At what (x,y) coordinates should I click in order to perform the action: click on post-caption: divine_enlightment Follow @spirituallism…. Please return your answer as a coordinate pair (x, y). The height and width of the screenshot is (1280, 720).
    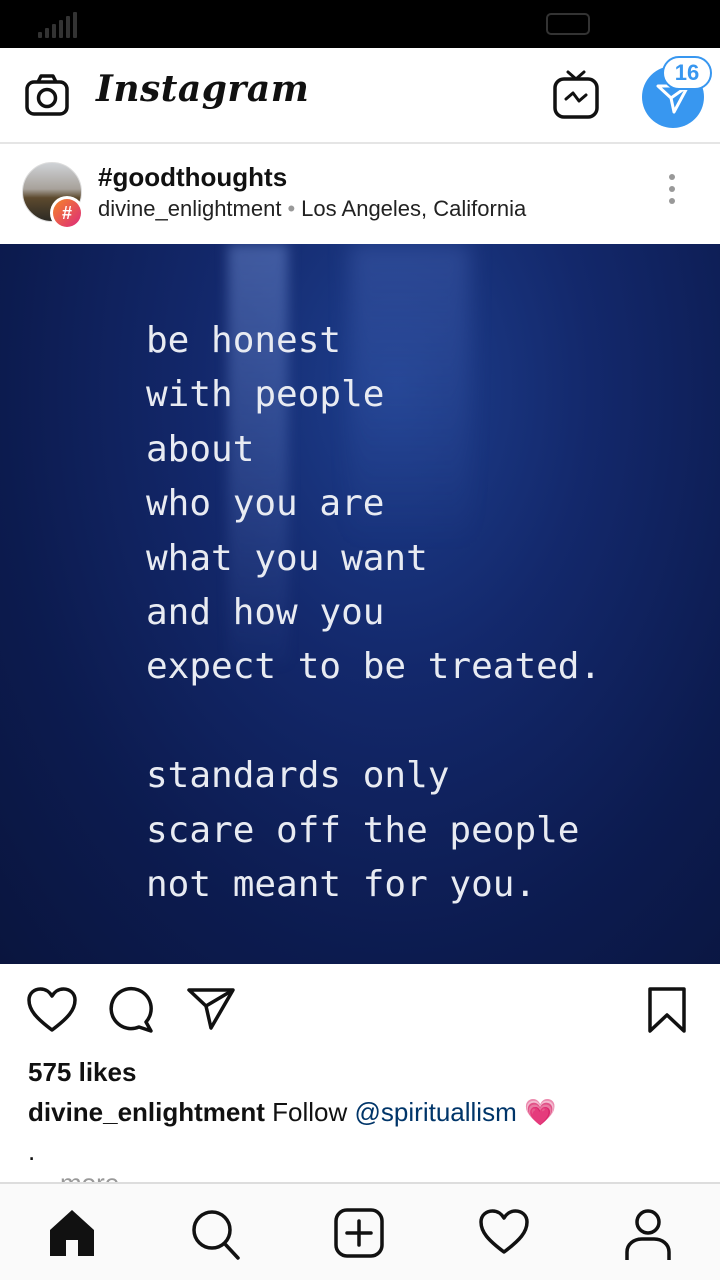
    Looking at the image, I should click on (292, 1112).